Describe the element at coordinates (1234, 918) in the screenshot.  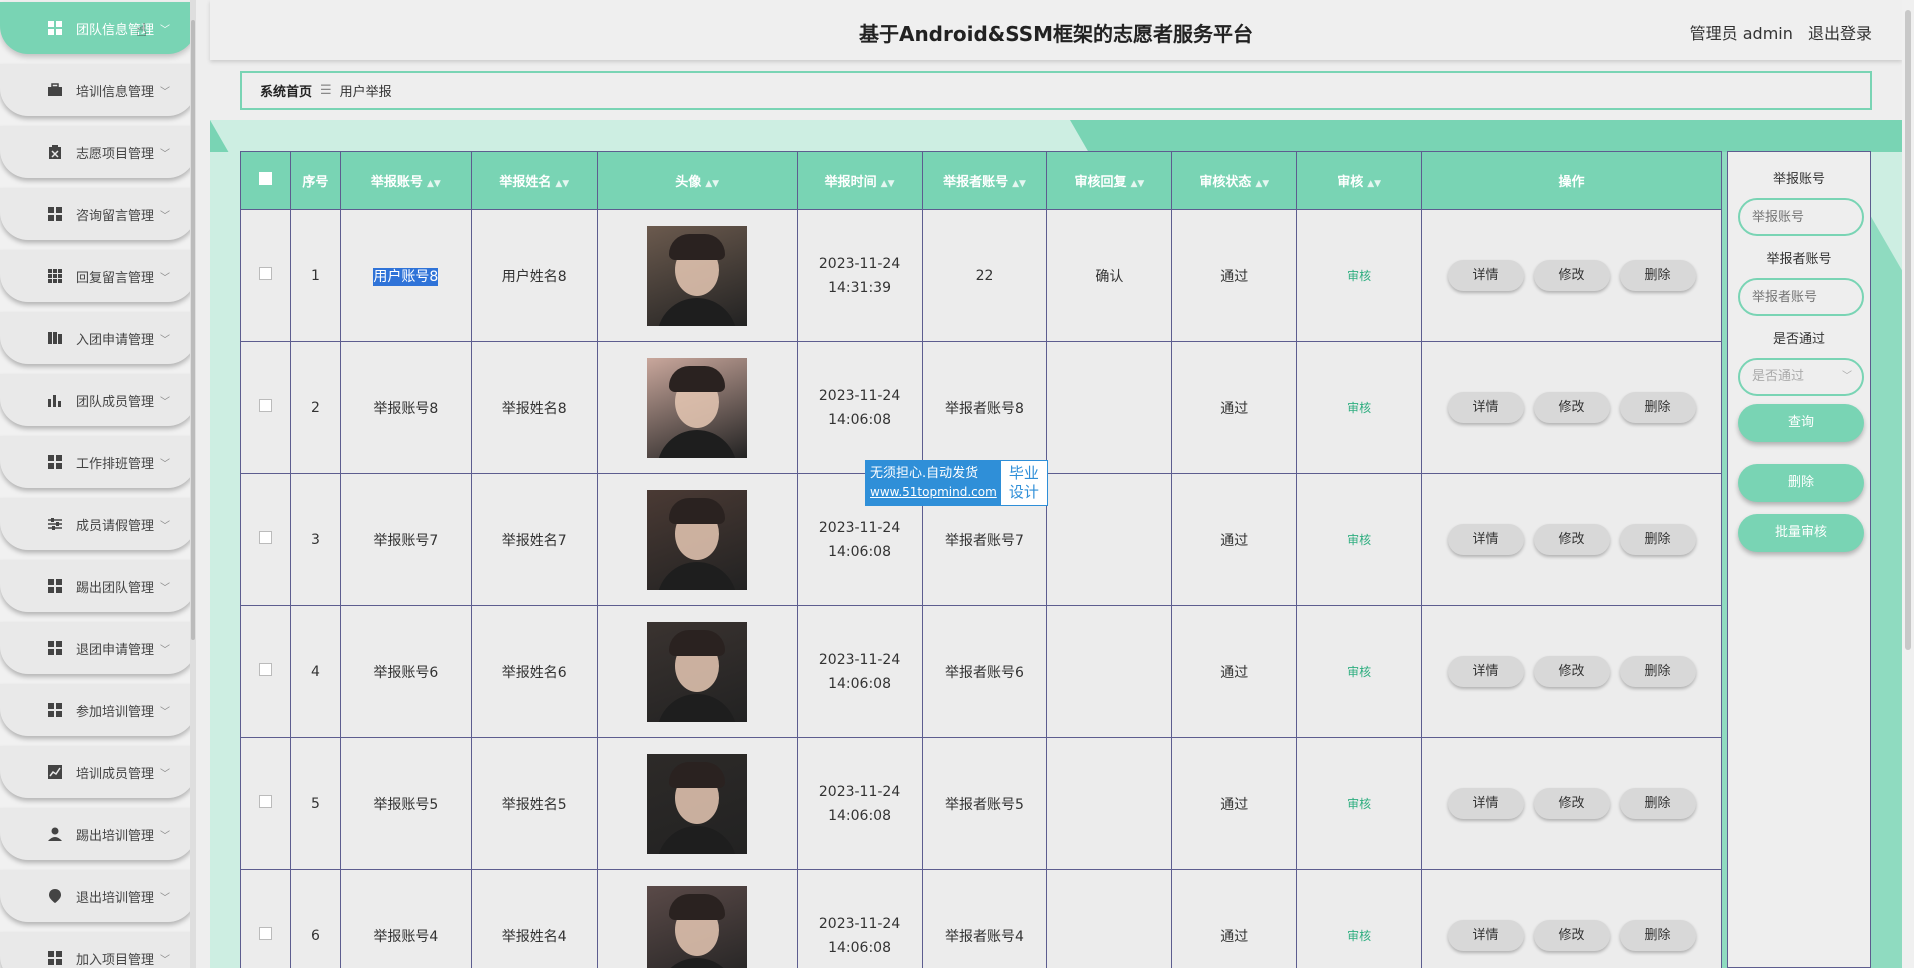
I see `row-status: 通过` at that location.